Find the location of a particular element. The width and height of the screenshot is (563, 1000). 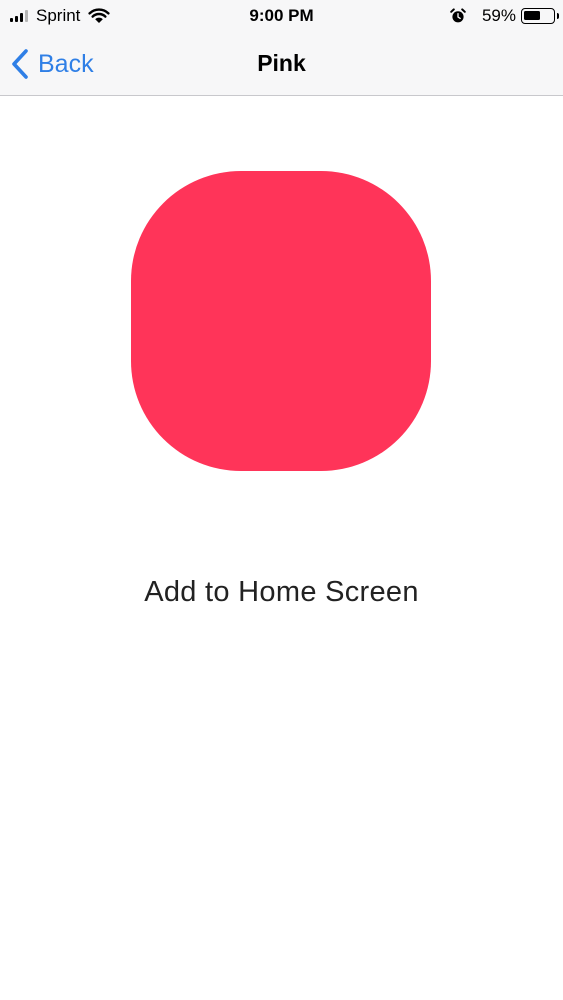

alarm-icon is located at coordinates (458, 15).